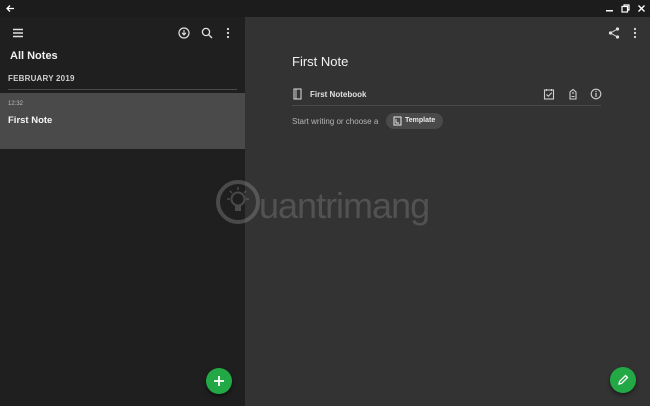  What do you see at coordinates (641, 8) in the screenshot?
I see `close-icon` at bounding box center [641, 8].